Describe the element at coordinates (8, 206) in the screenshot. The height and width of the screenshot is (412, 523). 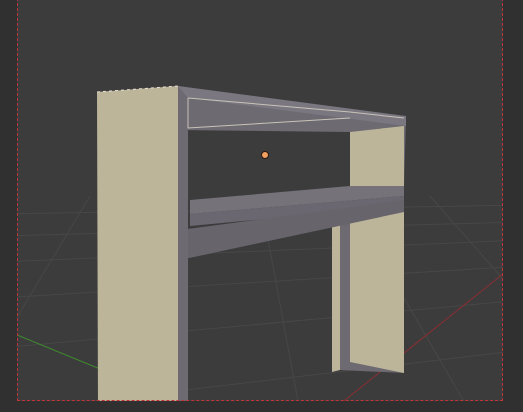
I see `camera-passepartout-left` at that location.